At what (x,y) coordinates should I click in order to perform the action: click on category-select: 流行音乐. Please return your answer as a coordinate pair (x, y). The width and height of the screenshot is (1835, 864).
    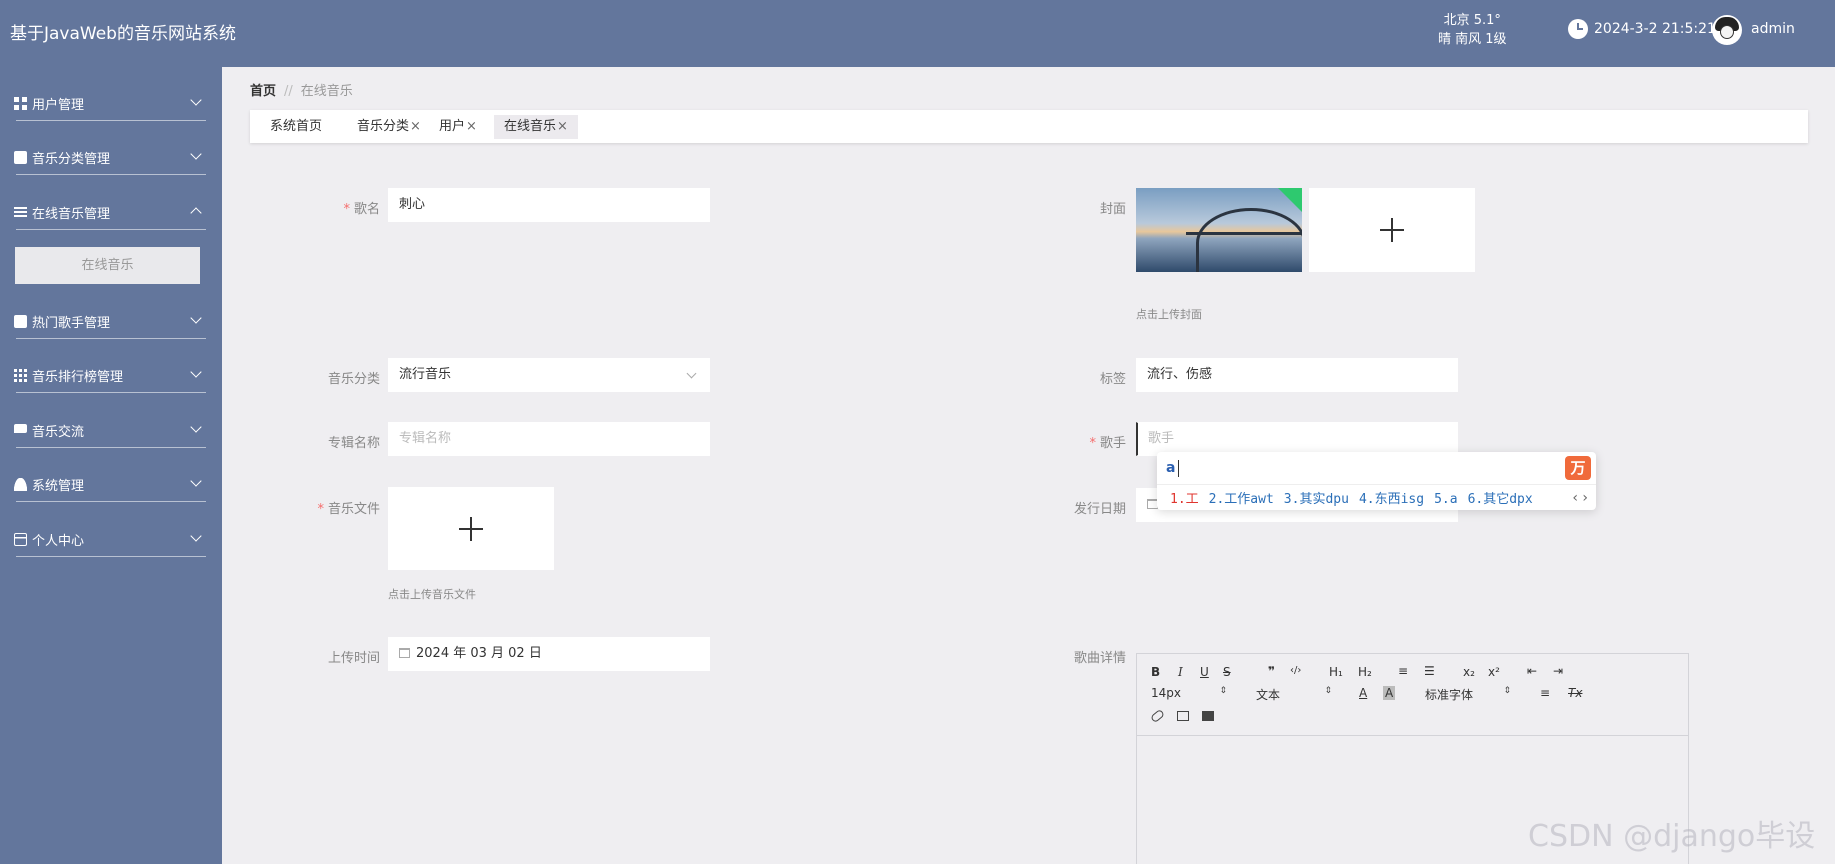
    Looking at the image, I should click on (549, 375).